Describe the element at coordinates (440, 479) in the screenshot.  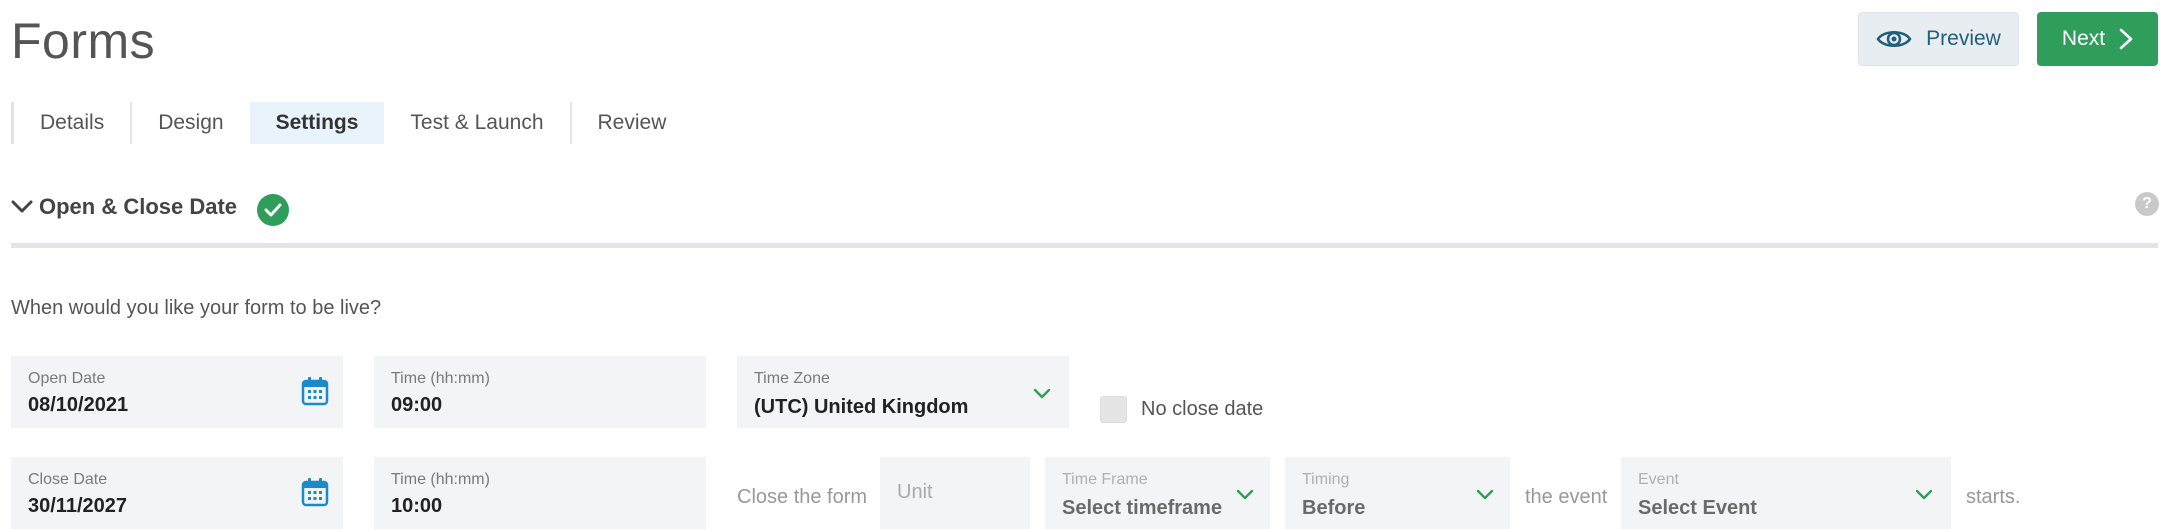
I see `close-time-label: Time (hh:mm)` at that location.